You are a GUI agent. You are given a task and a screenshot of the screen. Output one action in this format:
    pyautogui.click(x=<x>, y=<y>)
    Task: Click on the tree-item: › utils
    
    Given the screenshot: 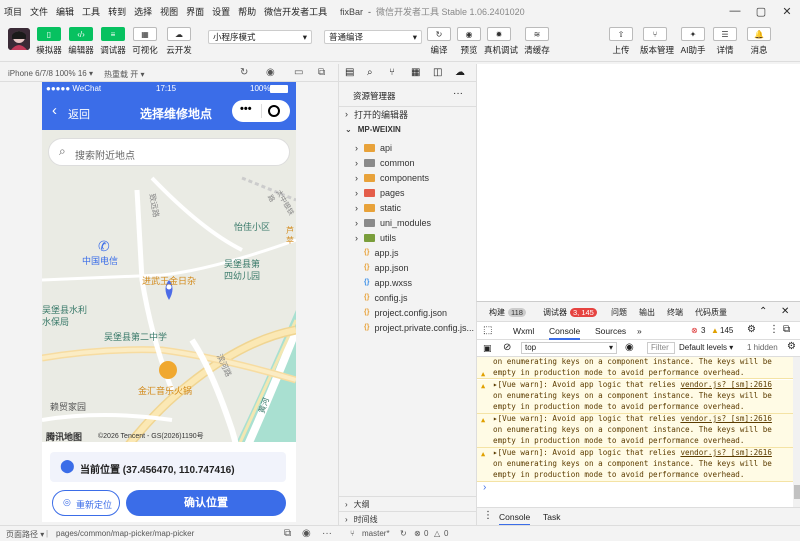 What is the action you would take?
    pyautogui.click(x=408, y=237)
    